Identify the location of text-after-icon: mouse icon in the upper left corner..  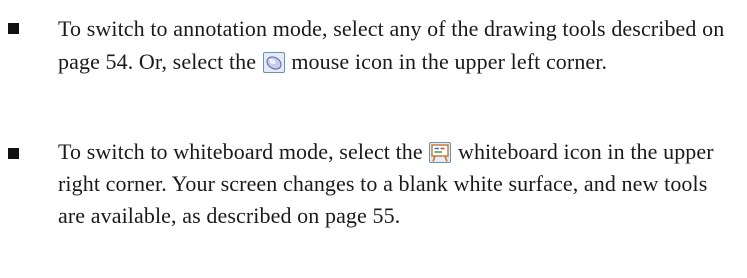
(446, 61).